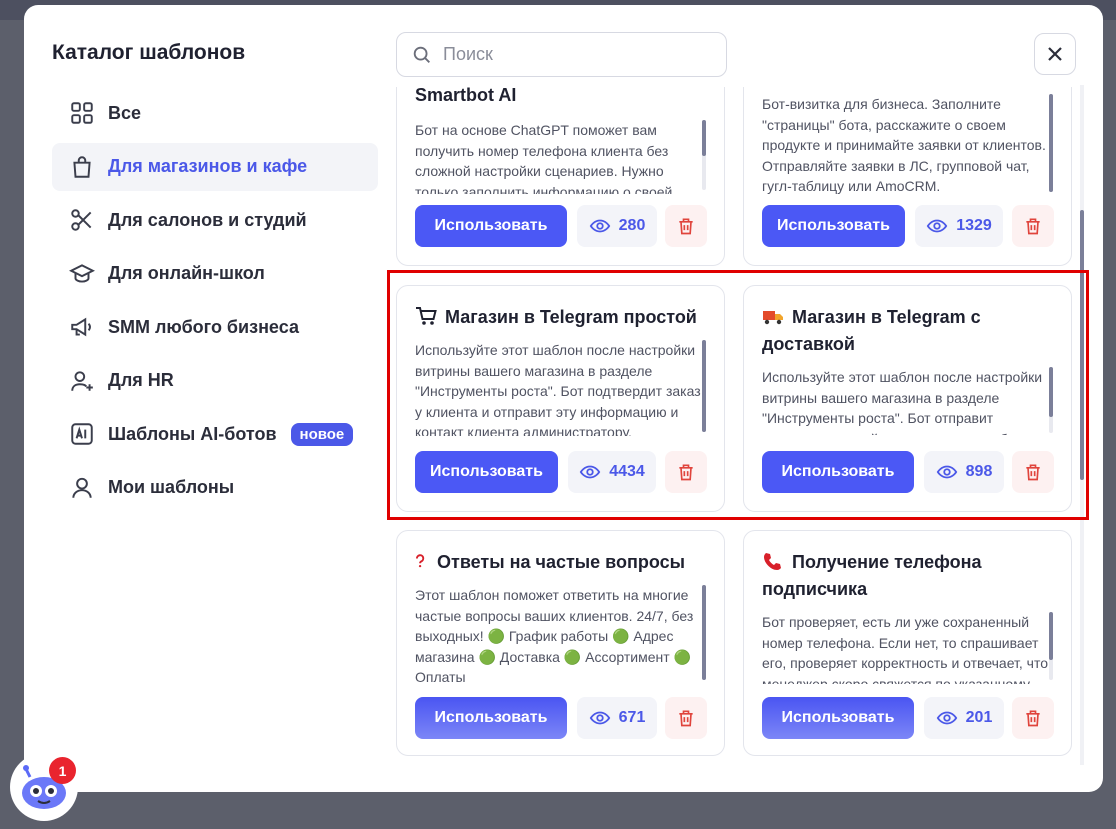  I want to click on megaphone-icon, so click(82, 327).